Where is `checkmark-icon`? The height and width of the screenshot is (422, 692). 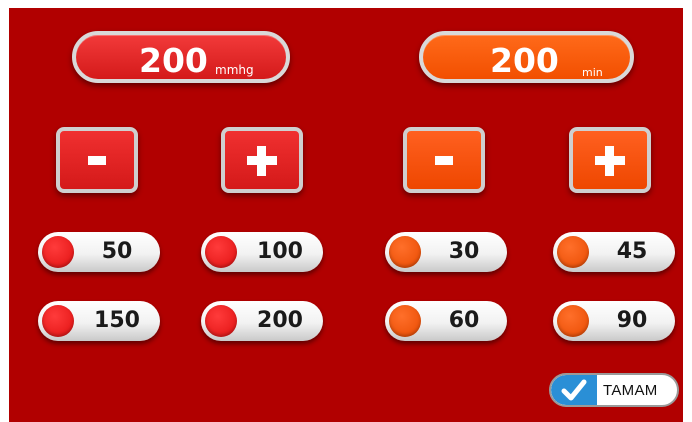
checkmark-icon is located at coordinates (574, 390).